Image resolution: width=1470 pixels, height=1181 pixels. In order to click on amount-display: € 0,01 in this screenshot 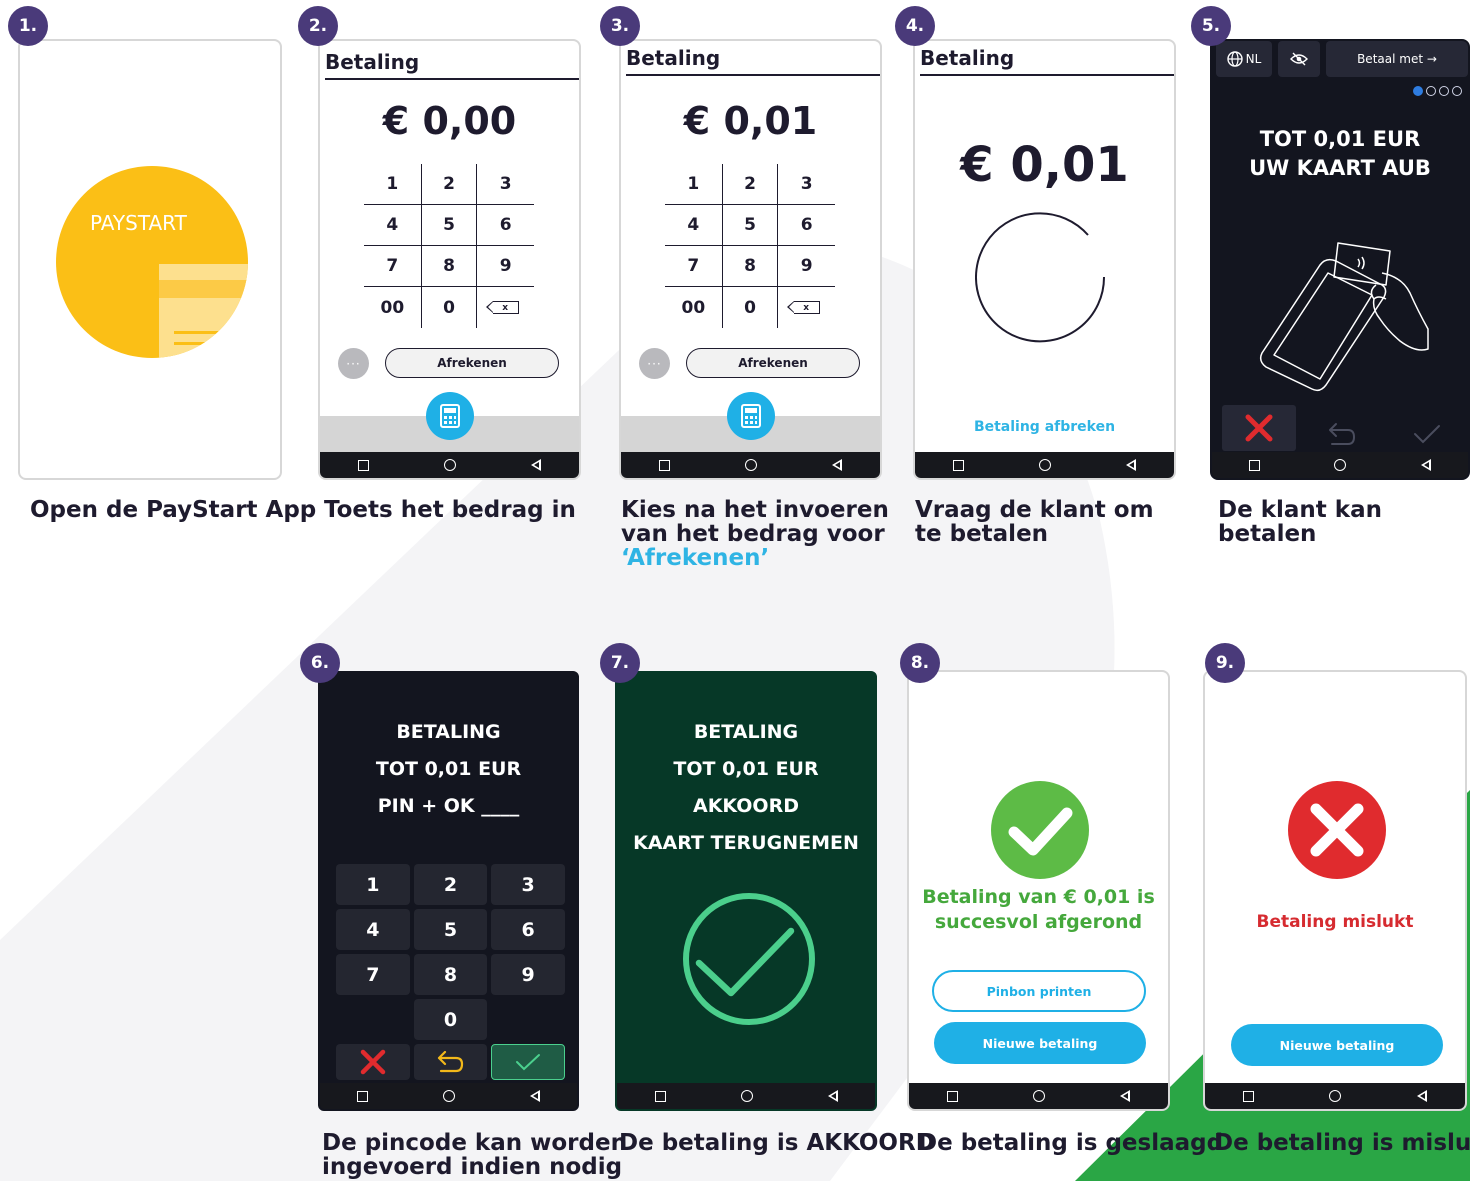, I will do `click(1044, 165)`.